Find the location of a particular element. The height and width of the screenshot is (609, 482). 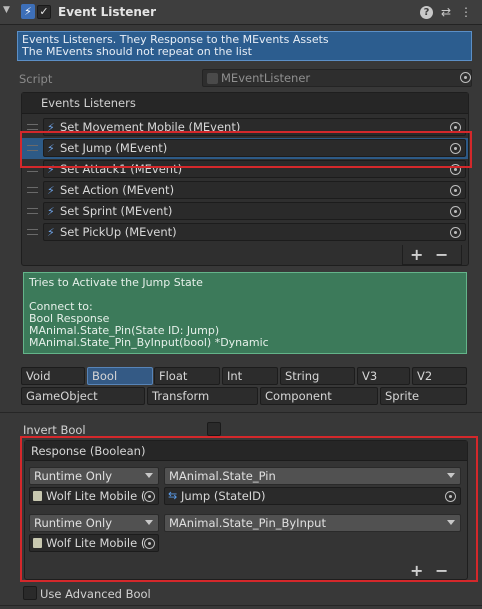

note-line: MAnimal.State_Pin_ByInput(bool) *Dynamic is located at coordinates (149, 342).